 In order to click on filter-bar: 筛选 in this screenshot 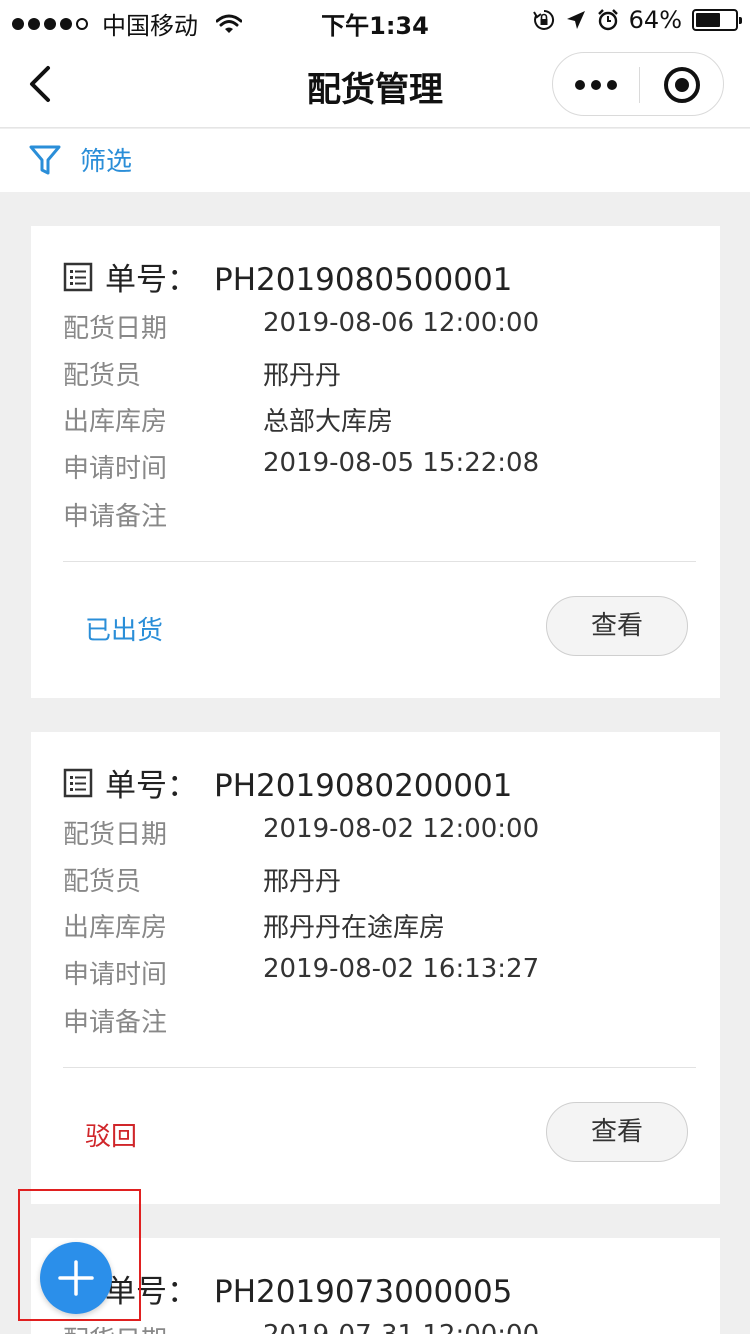, I will do `click(375, 160)`.